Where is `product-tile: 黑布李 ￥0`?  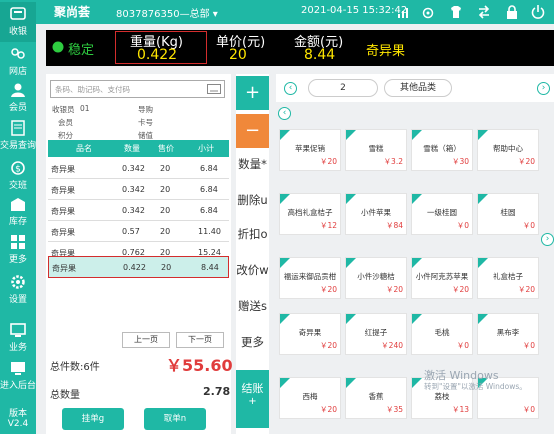
product-tile: 黑布李 ￥0 is located at coordinates (508, 334).